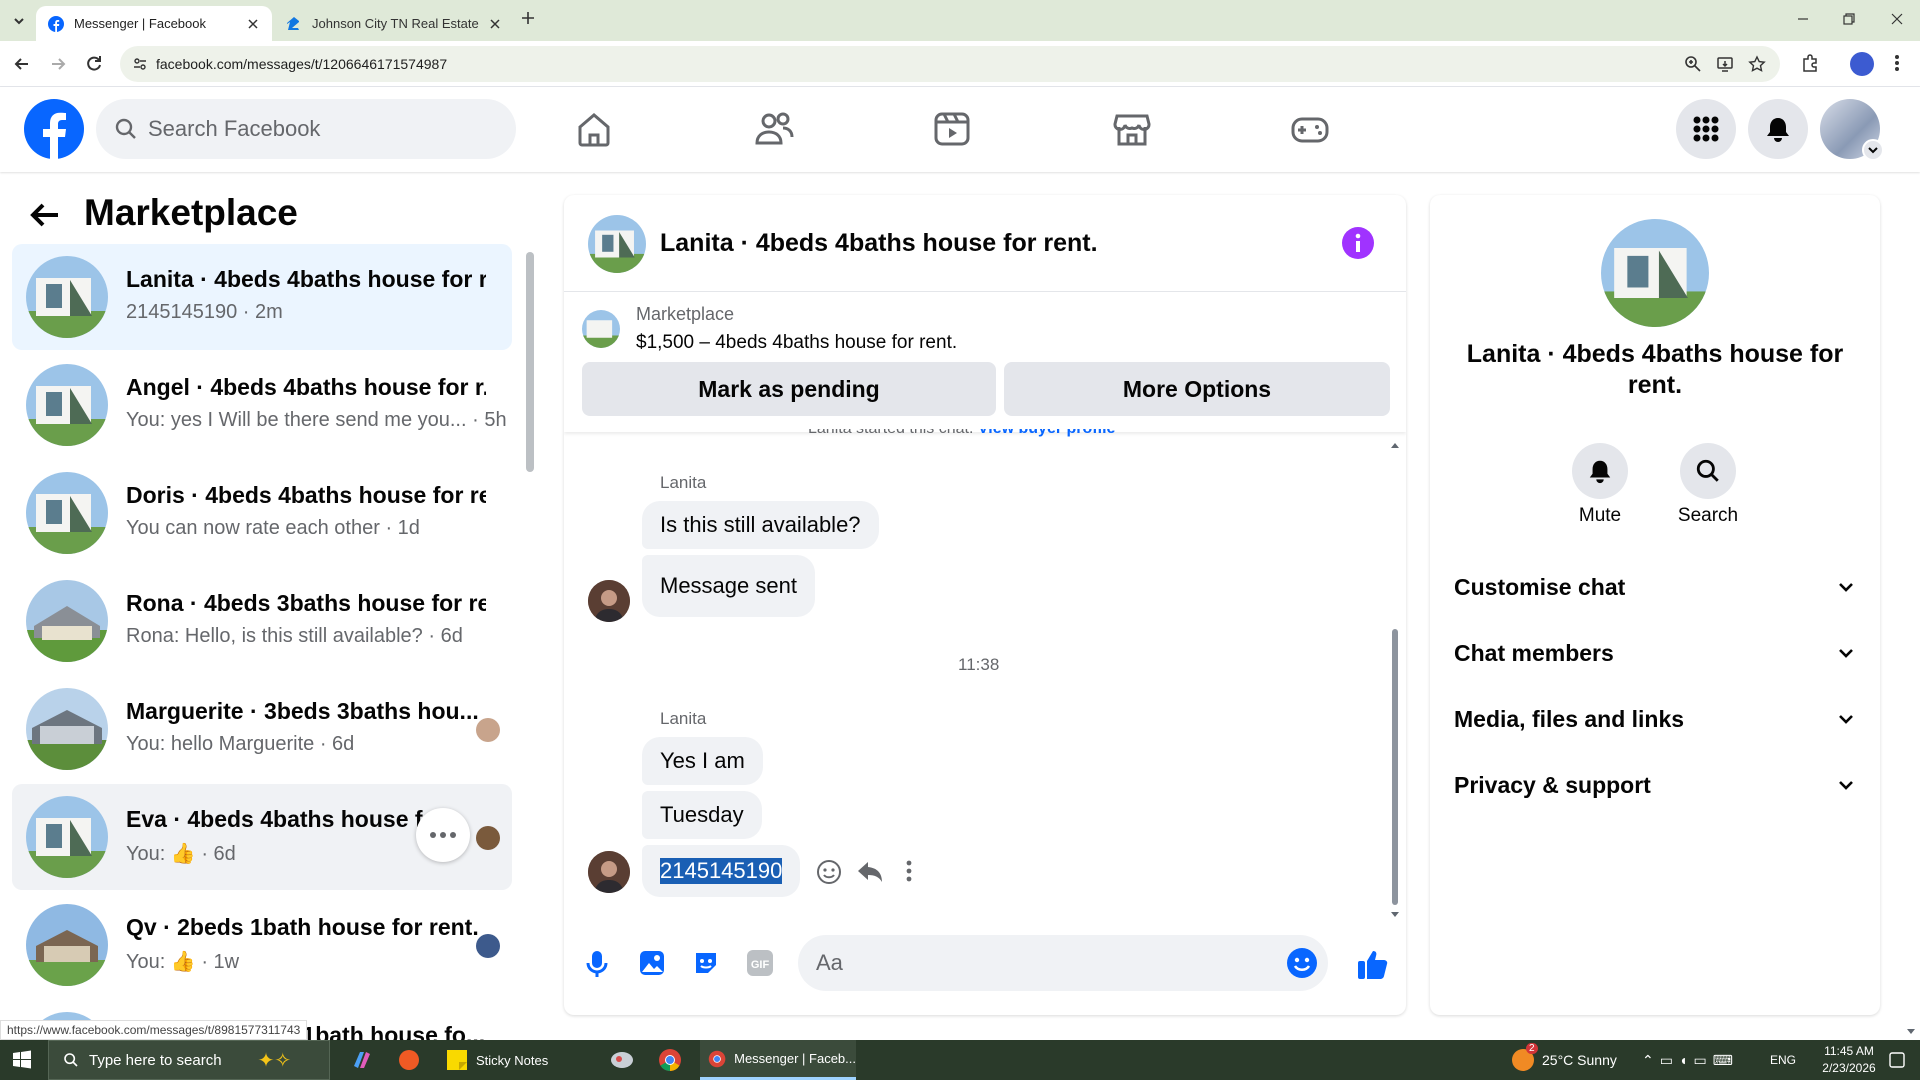  What do you see at coordinates (950, 64) in the screenshot?
I see `address-bar: facebook.com/messages/t/1206646171574987` at bounding box center [950, 64].